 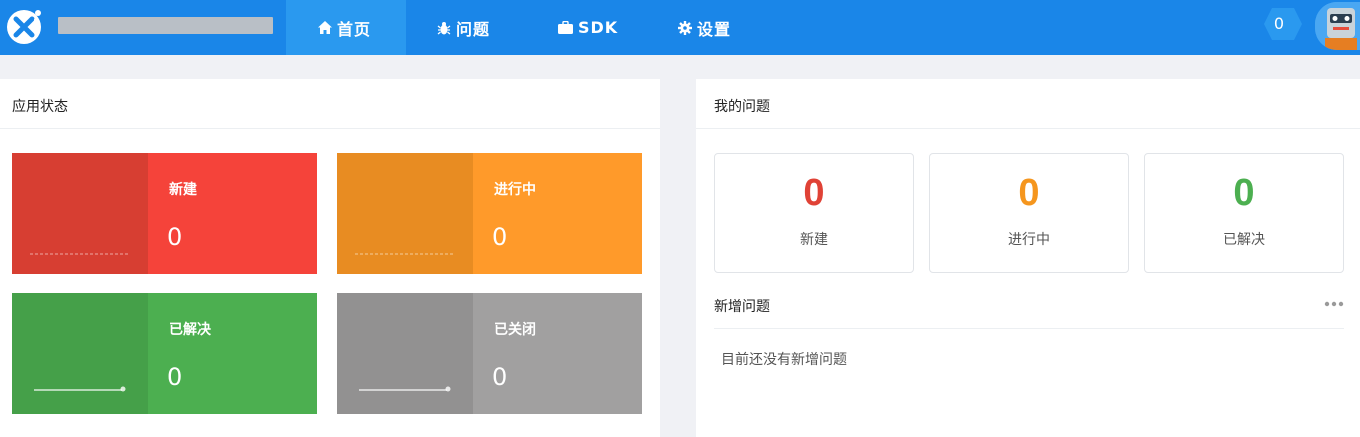 I want to click on my-issues-resolved-box: 0 已解决, so click(x=1244, y=213).